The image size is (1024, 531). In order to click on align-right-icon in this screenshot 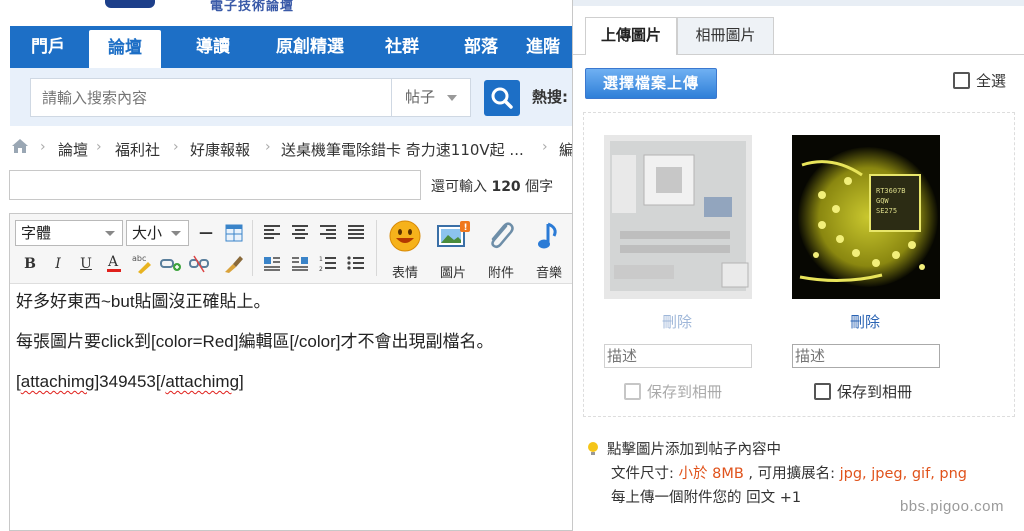, I will do `click(328, 233)`.